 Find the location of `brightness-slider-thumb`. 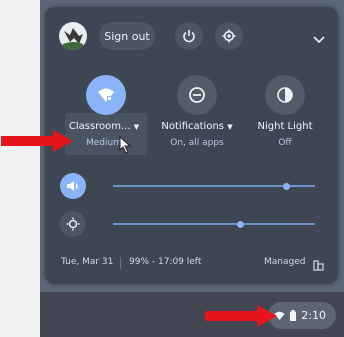

brightness-slider-thumb is located at coordinates (240, 224).